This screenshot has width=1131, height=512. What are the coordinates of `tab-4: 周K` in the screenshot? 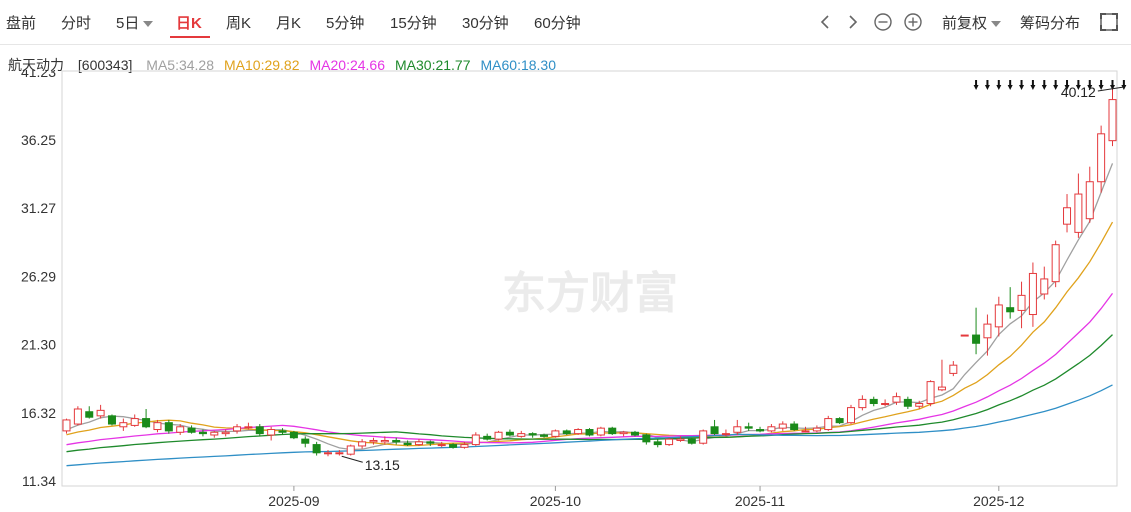 It's located at (238, 22).